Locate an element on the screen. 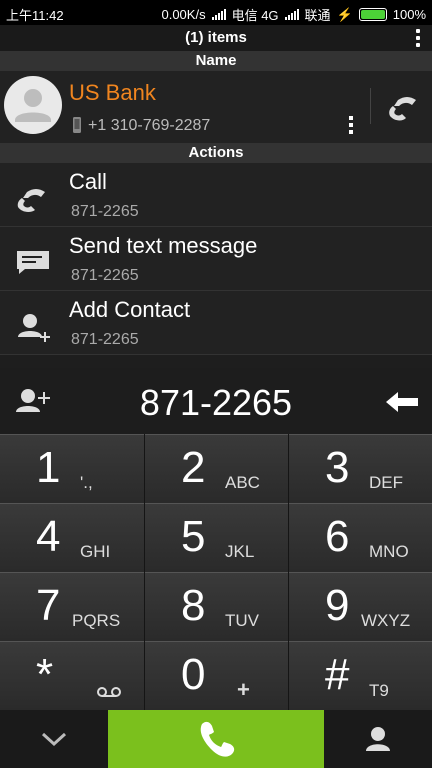  key-7: 7 PQRS is located at coordinates (72, 606).